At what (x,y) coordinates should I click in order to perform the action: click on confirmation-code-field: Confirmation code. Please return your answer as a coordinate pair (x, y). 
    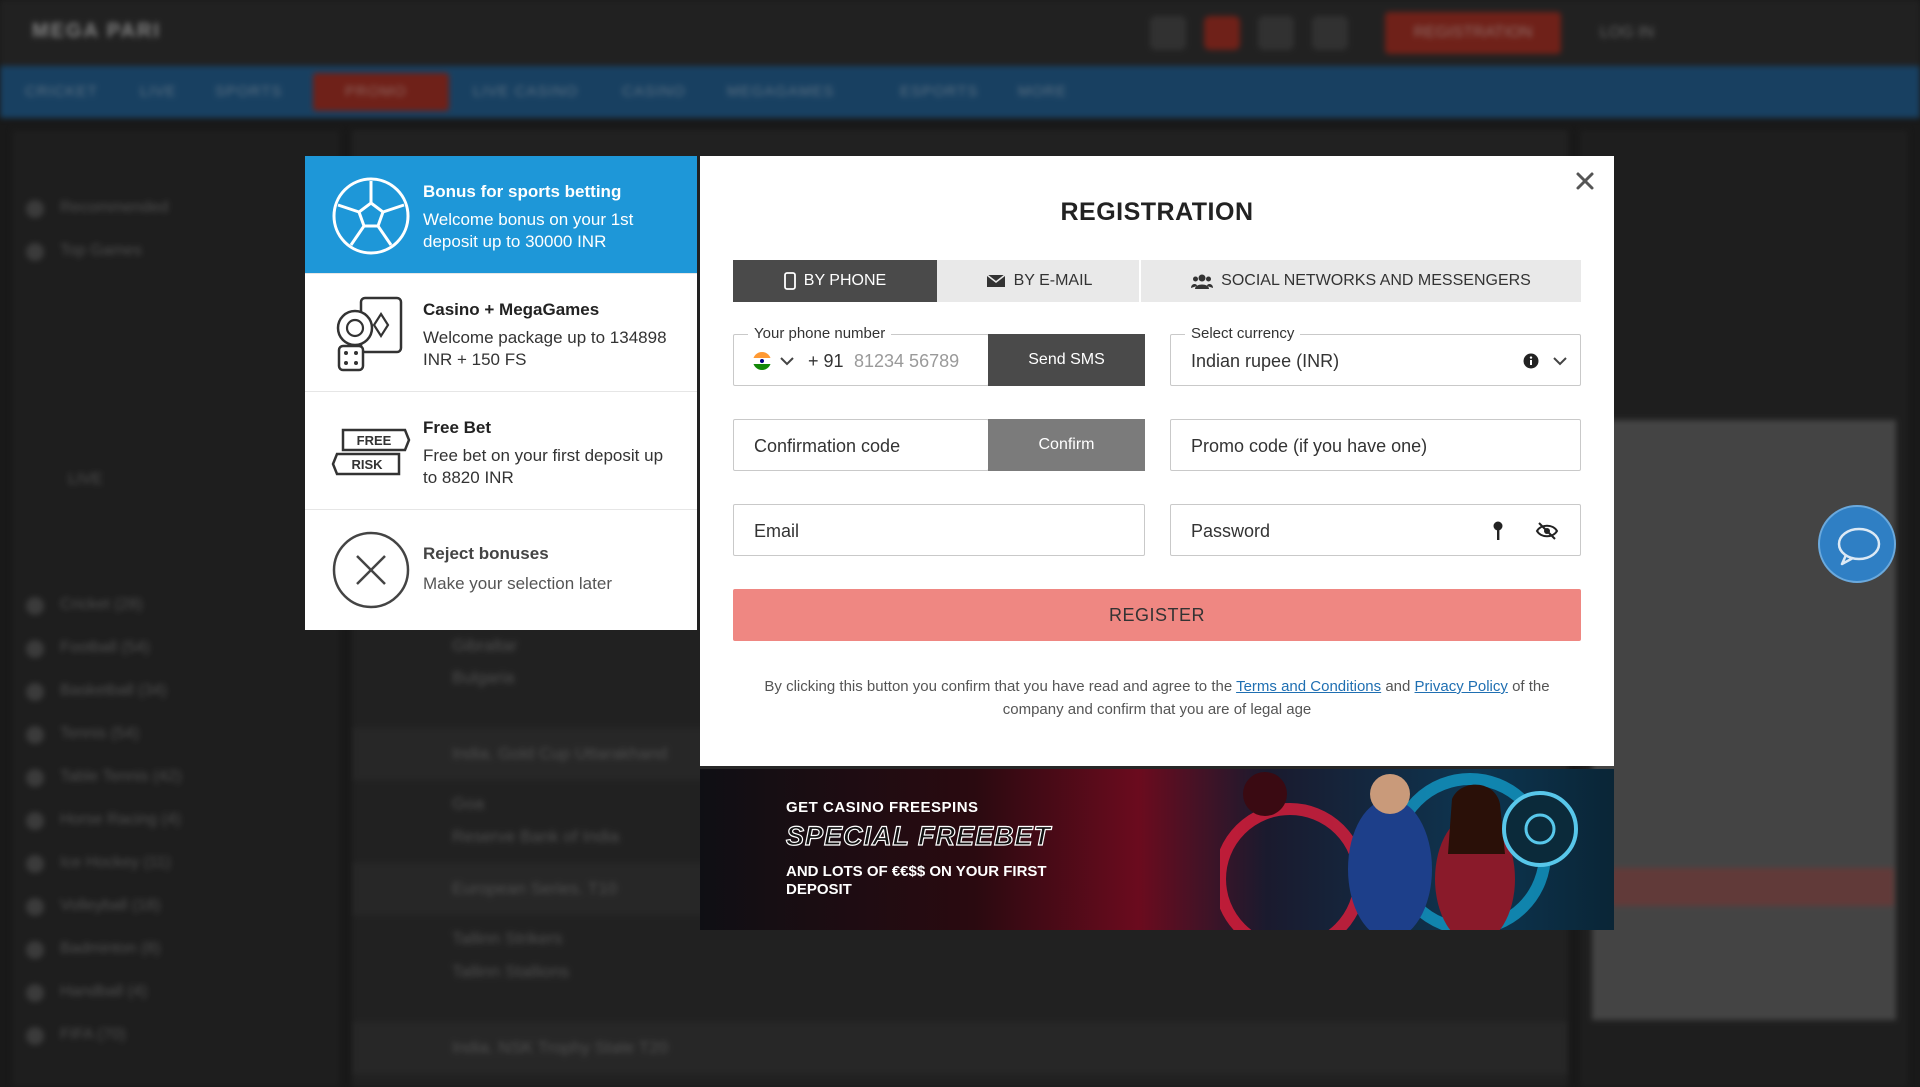
    Looking at the image, I should click on (861, 445).